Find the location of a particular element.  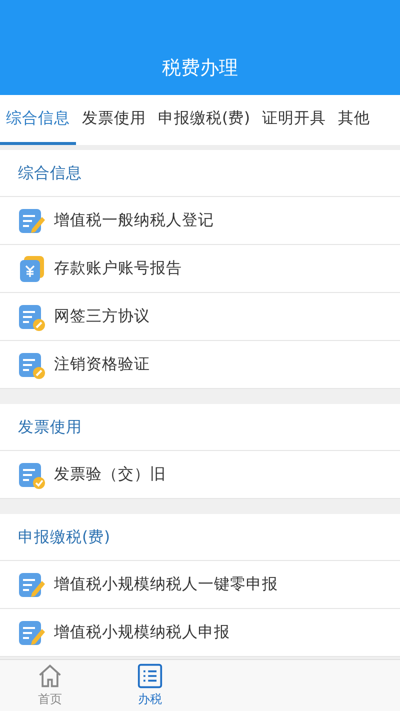

service-label: 发票验（交）旧 is located at coordinates (110, 474).